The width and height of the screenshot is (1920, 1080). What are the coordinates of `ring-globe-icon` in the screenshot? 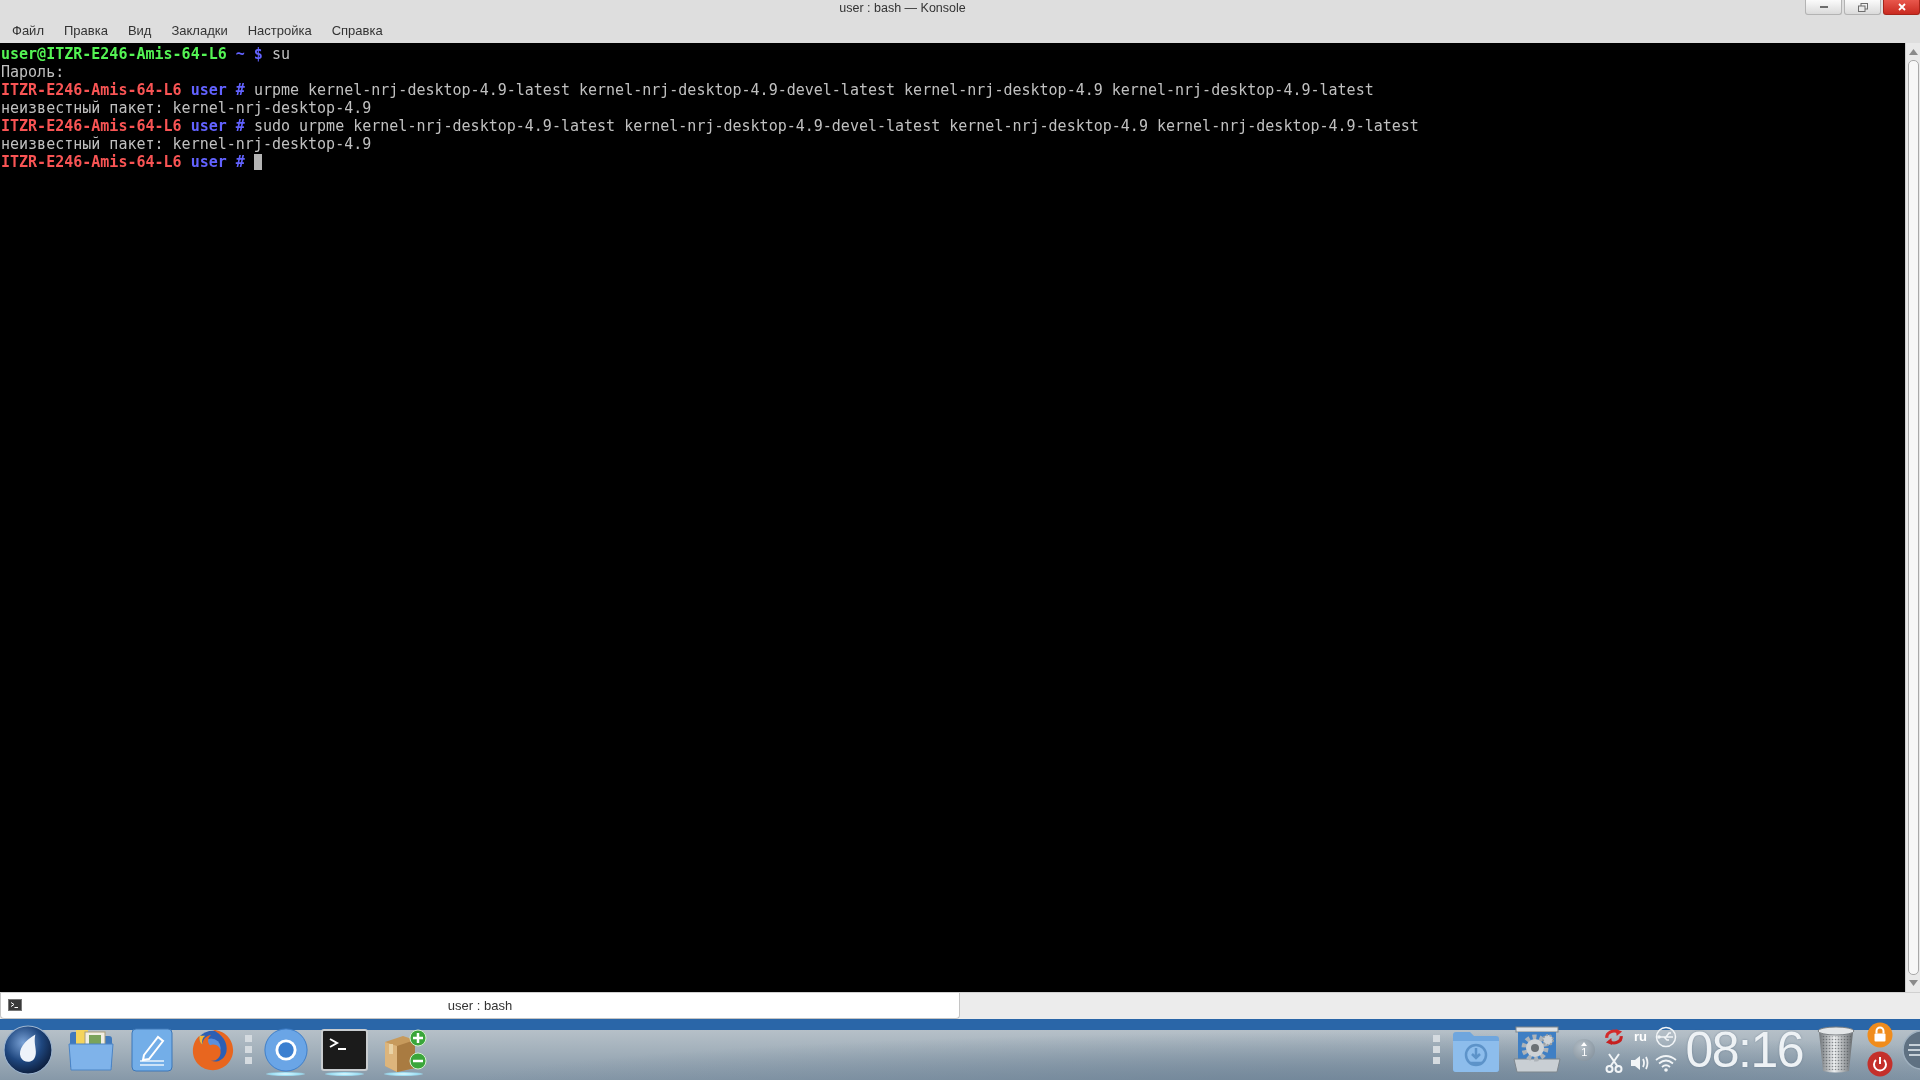 It's located at (285, 1049).